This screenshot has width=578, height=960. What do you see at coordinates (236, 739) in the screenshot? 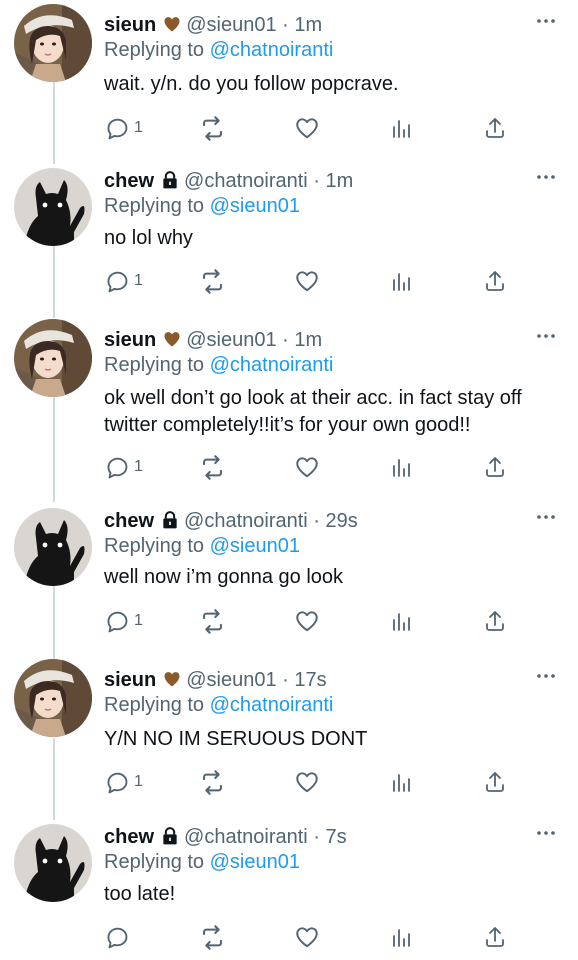
I see `tweet-text: Y/N NO IM SERUOUS DONT` at bounding box center [236, 739].